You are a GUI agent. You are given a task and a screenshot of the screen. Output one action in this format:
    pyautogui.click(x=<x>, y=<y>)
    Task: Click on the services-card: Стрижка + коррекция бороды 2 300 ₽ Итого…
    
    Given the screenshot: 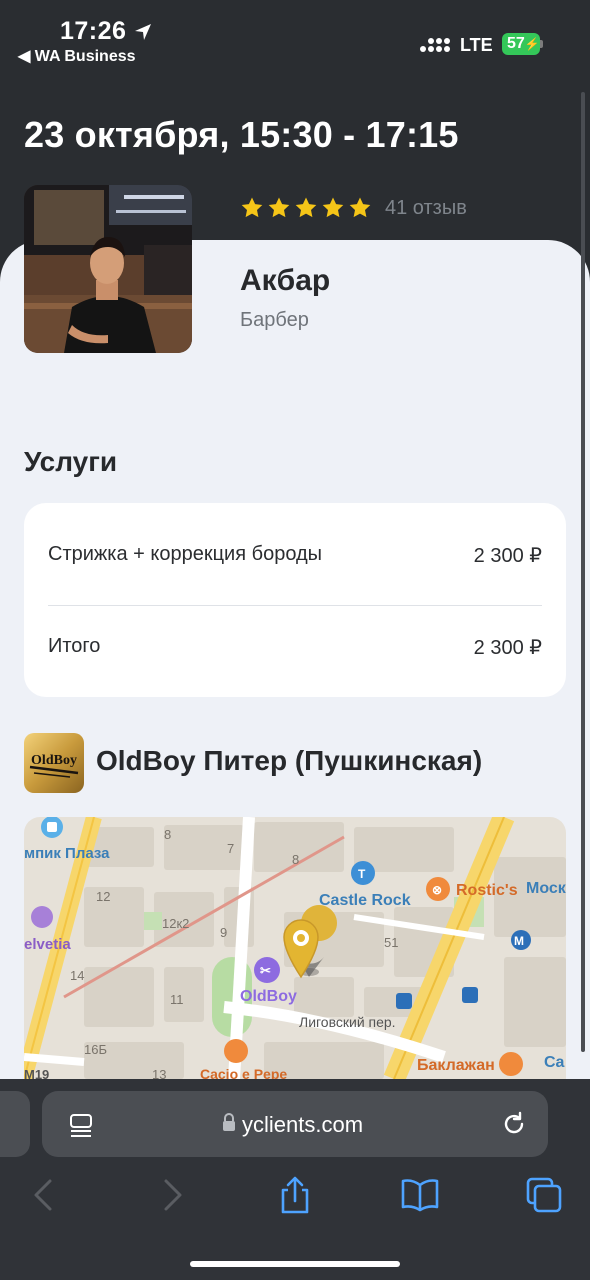 What is the action you would take?
    pyautogui.click(x=295, y=600)
    